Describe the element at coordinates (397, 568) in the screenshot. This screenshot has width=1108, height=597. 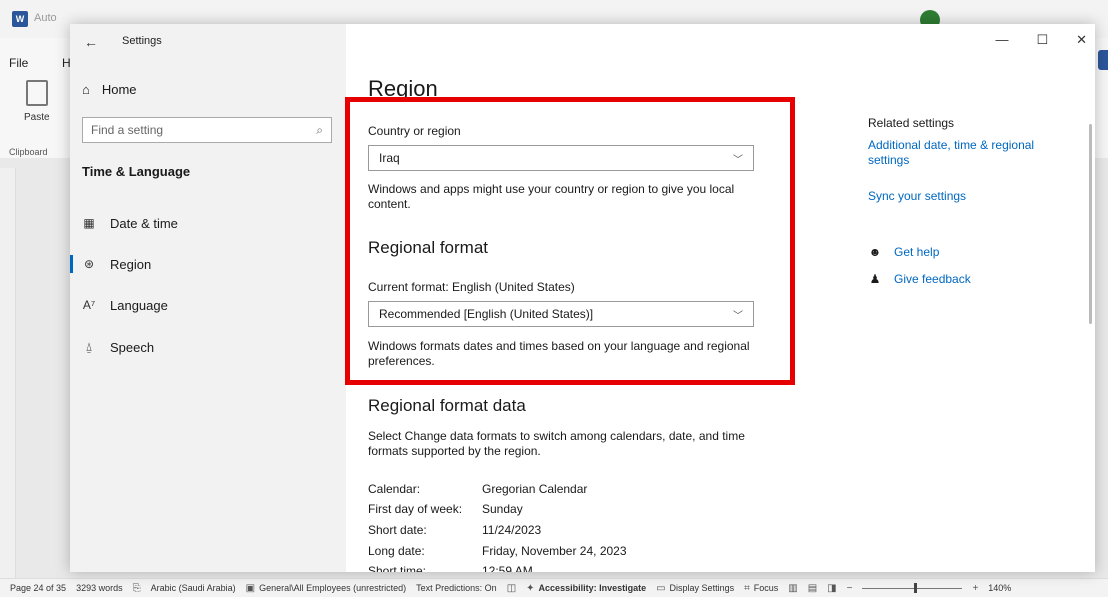
I see `data-key: Short time:` at that location.